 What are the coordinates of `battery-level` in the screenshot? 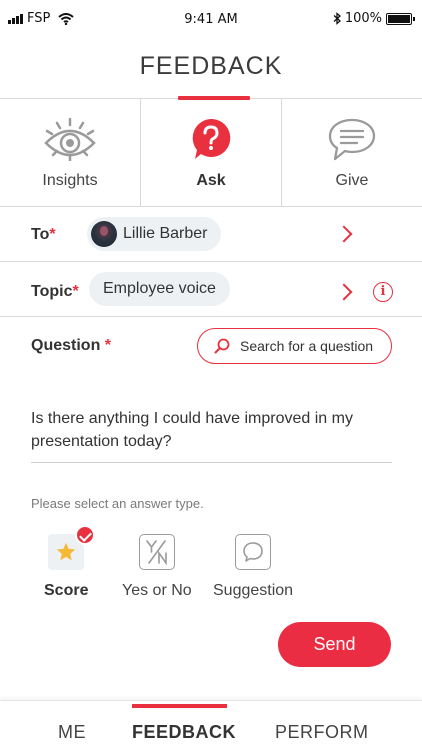 It's located at (399, 18).